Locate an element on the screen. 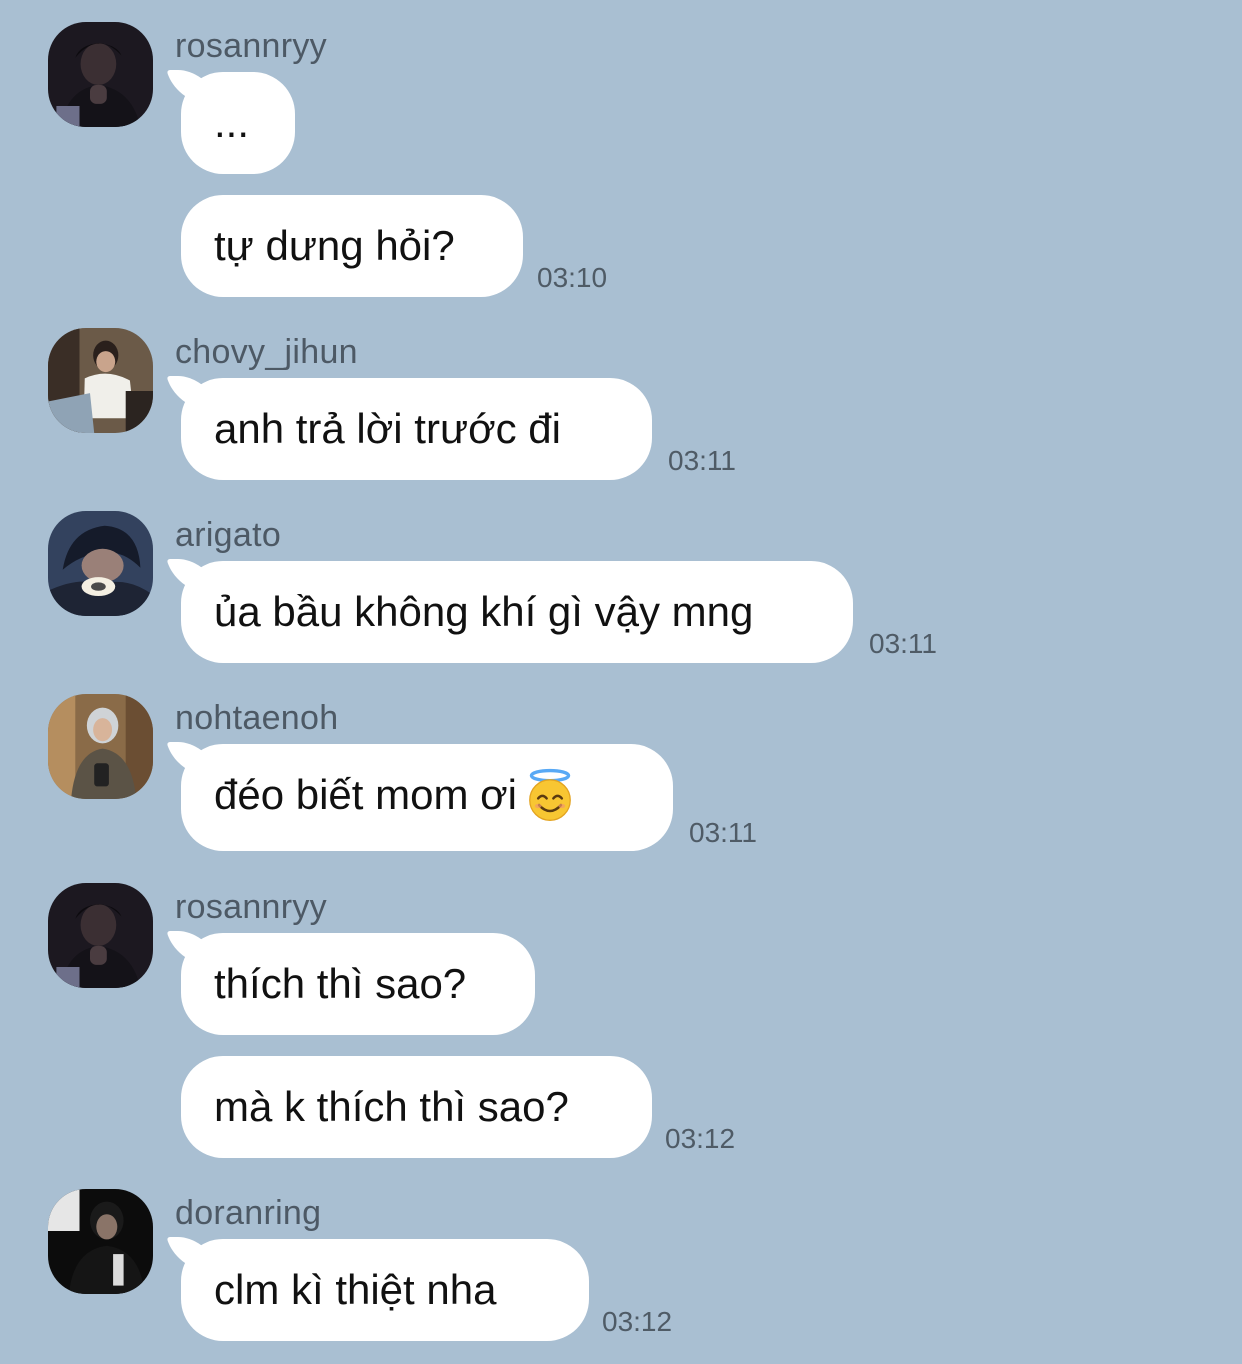 This screenshot has height=1364, width=1242. message-bubble: clm kì thiệt nha is located at coordinates (385, 1290).